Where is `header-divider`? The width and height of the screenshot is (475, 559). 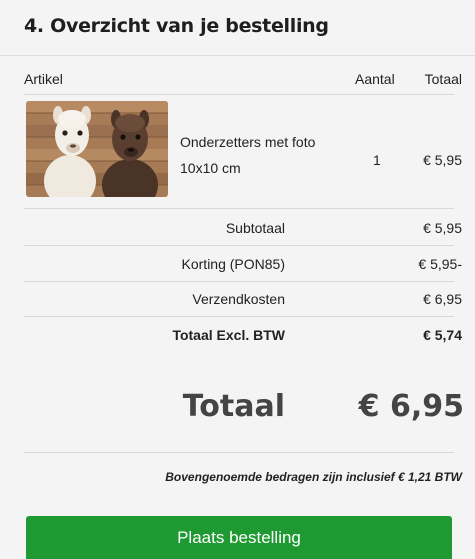
header-divider is located at coordinates (239, 94).